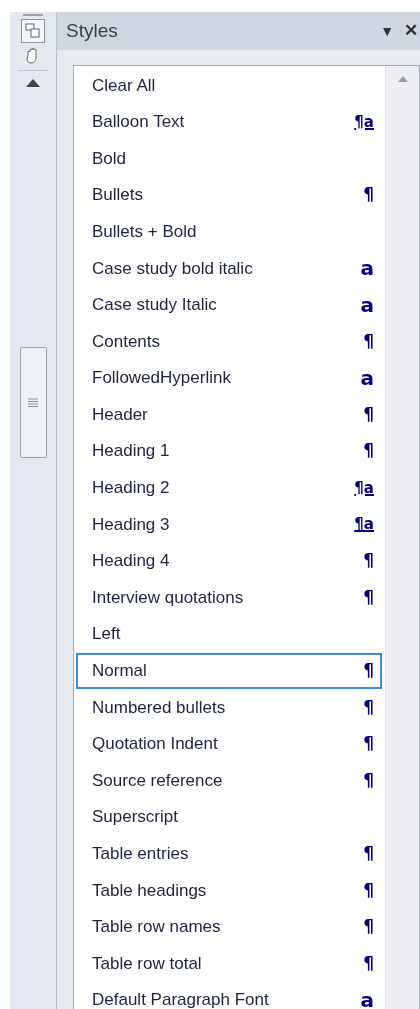  I want to click on style-list-item: Heading 4 ¶, so click(229, 561).